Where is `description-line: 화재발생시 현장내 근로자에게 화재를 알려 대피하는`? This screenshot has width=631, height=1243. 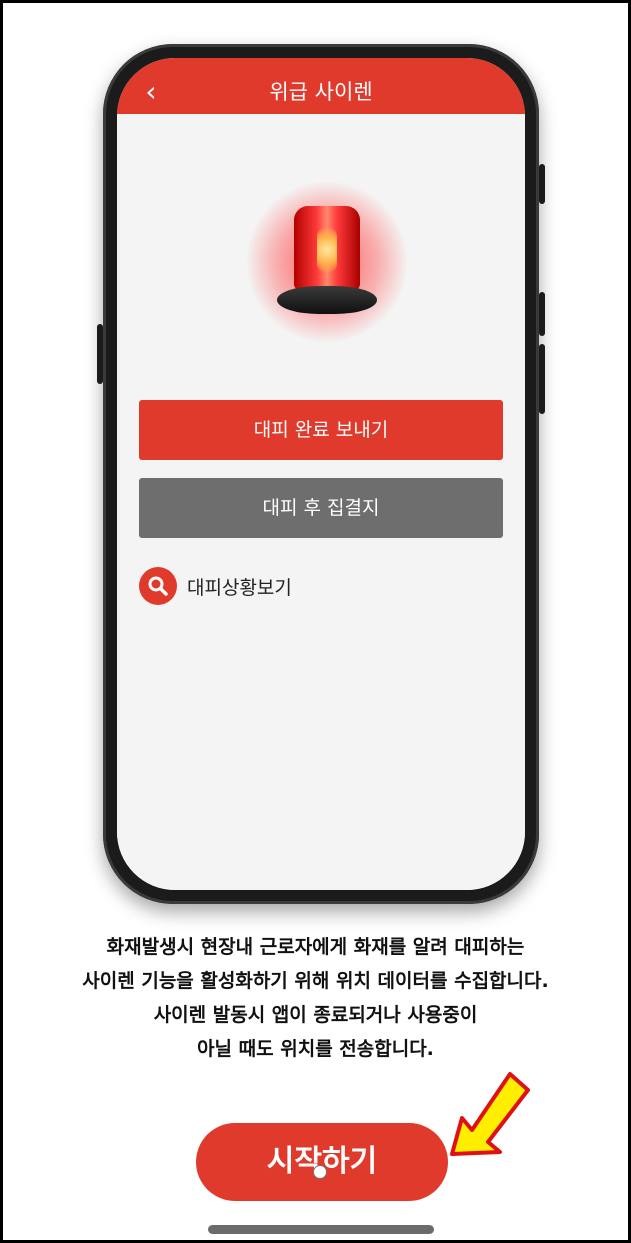 description-line: 화재발생시 현장내 근로자에게 화재를 알려 대피하는 is located at coordinates (315, 947).